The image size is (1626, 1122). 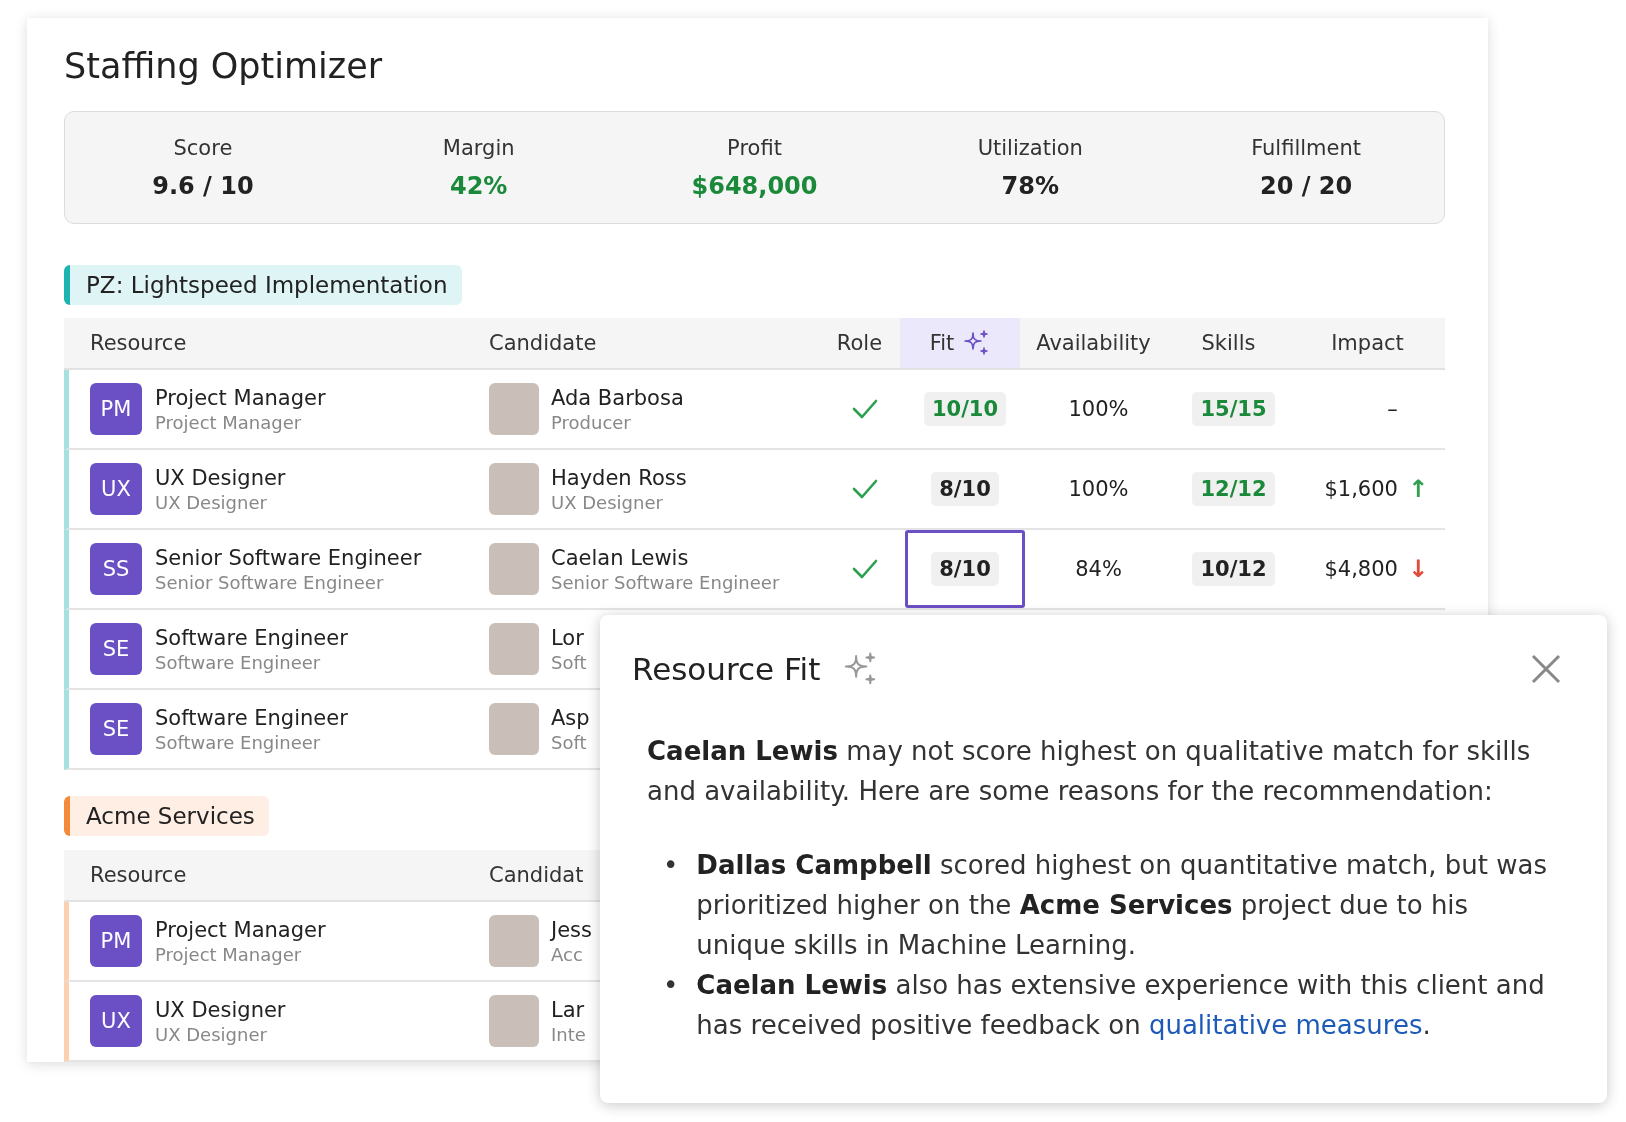 I want to click on reason-item: Dallas Campbell scored highest on quantitative match, but was prioritized higher on the Acme Services project due to his unique skills in Machine Learning., so click(x=1122, y=905).